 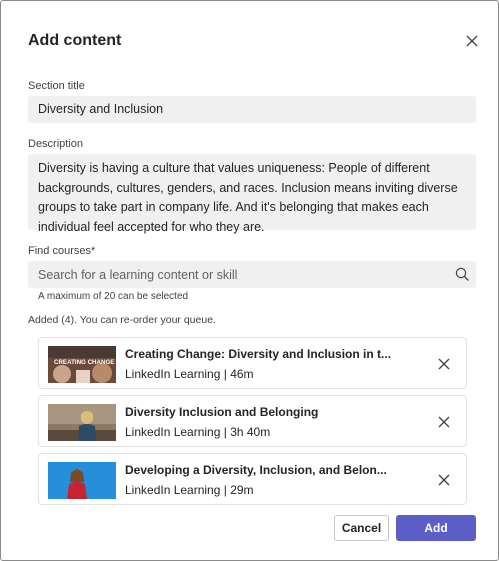 What do you see at coordinates (462, 277) in the screenshot?
I see `search-icon` at bounding box center [462, 277].